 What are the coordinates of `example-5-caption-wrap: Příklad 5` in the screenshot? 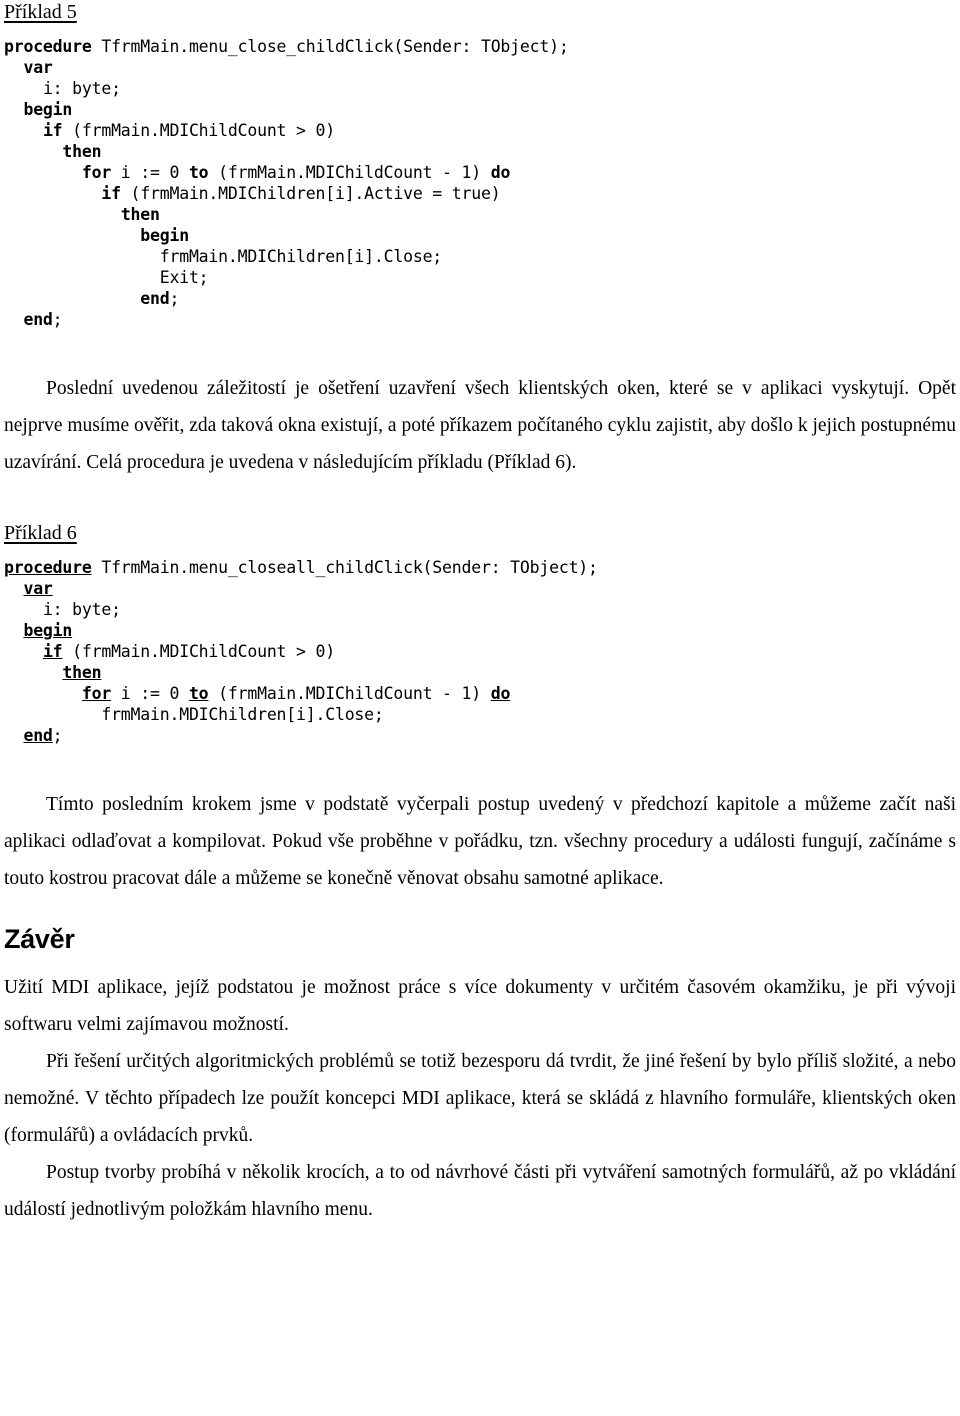 It's located at (480, 12).